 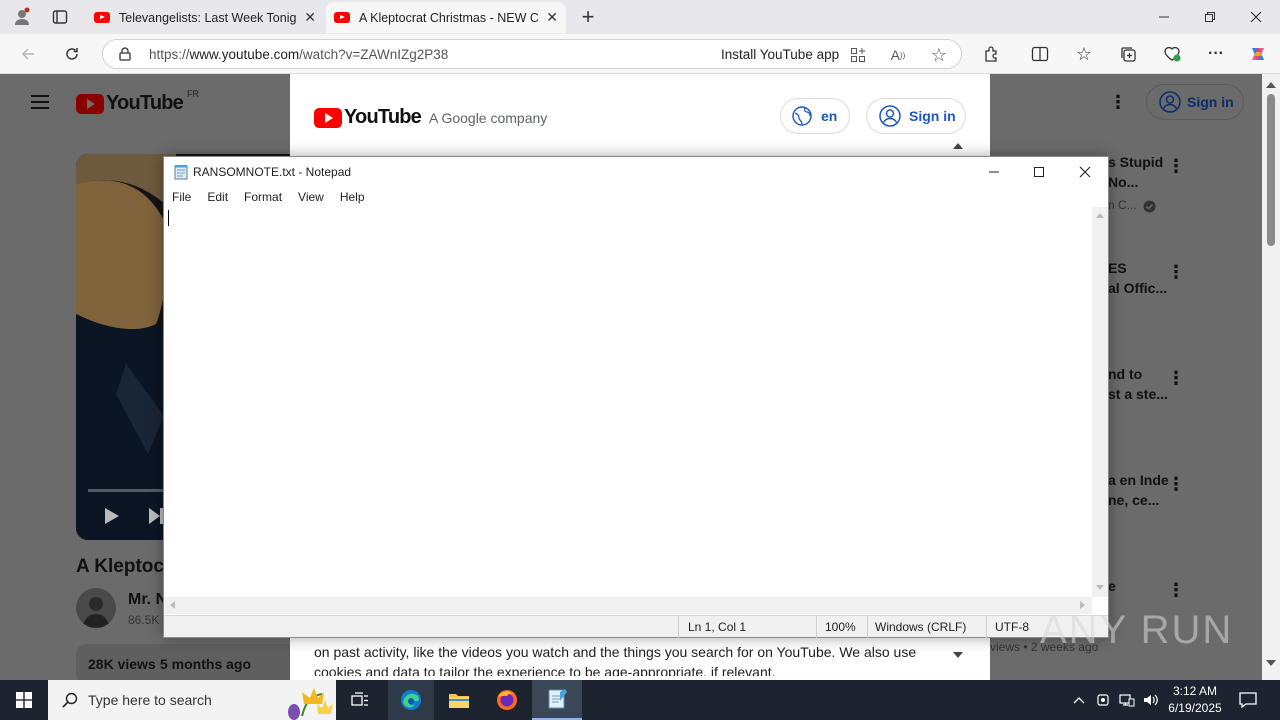 I want to click on video-frame-thumbnail, so click(x=126, y=347).